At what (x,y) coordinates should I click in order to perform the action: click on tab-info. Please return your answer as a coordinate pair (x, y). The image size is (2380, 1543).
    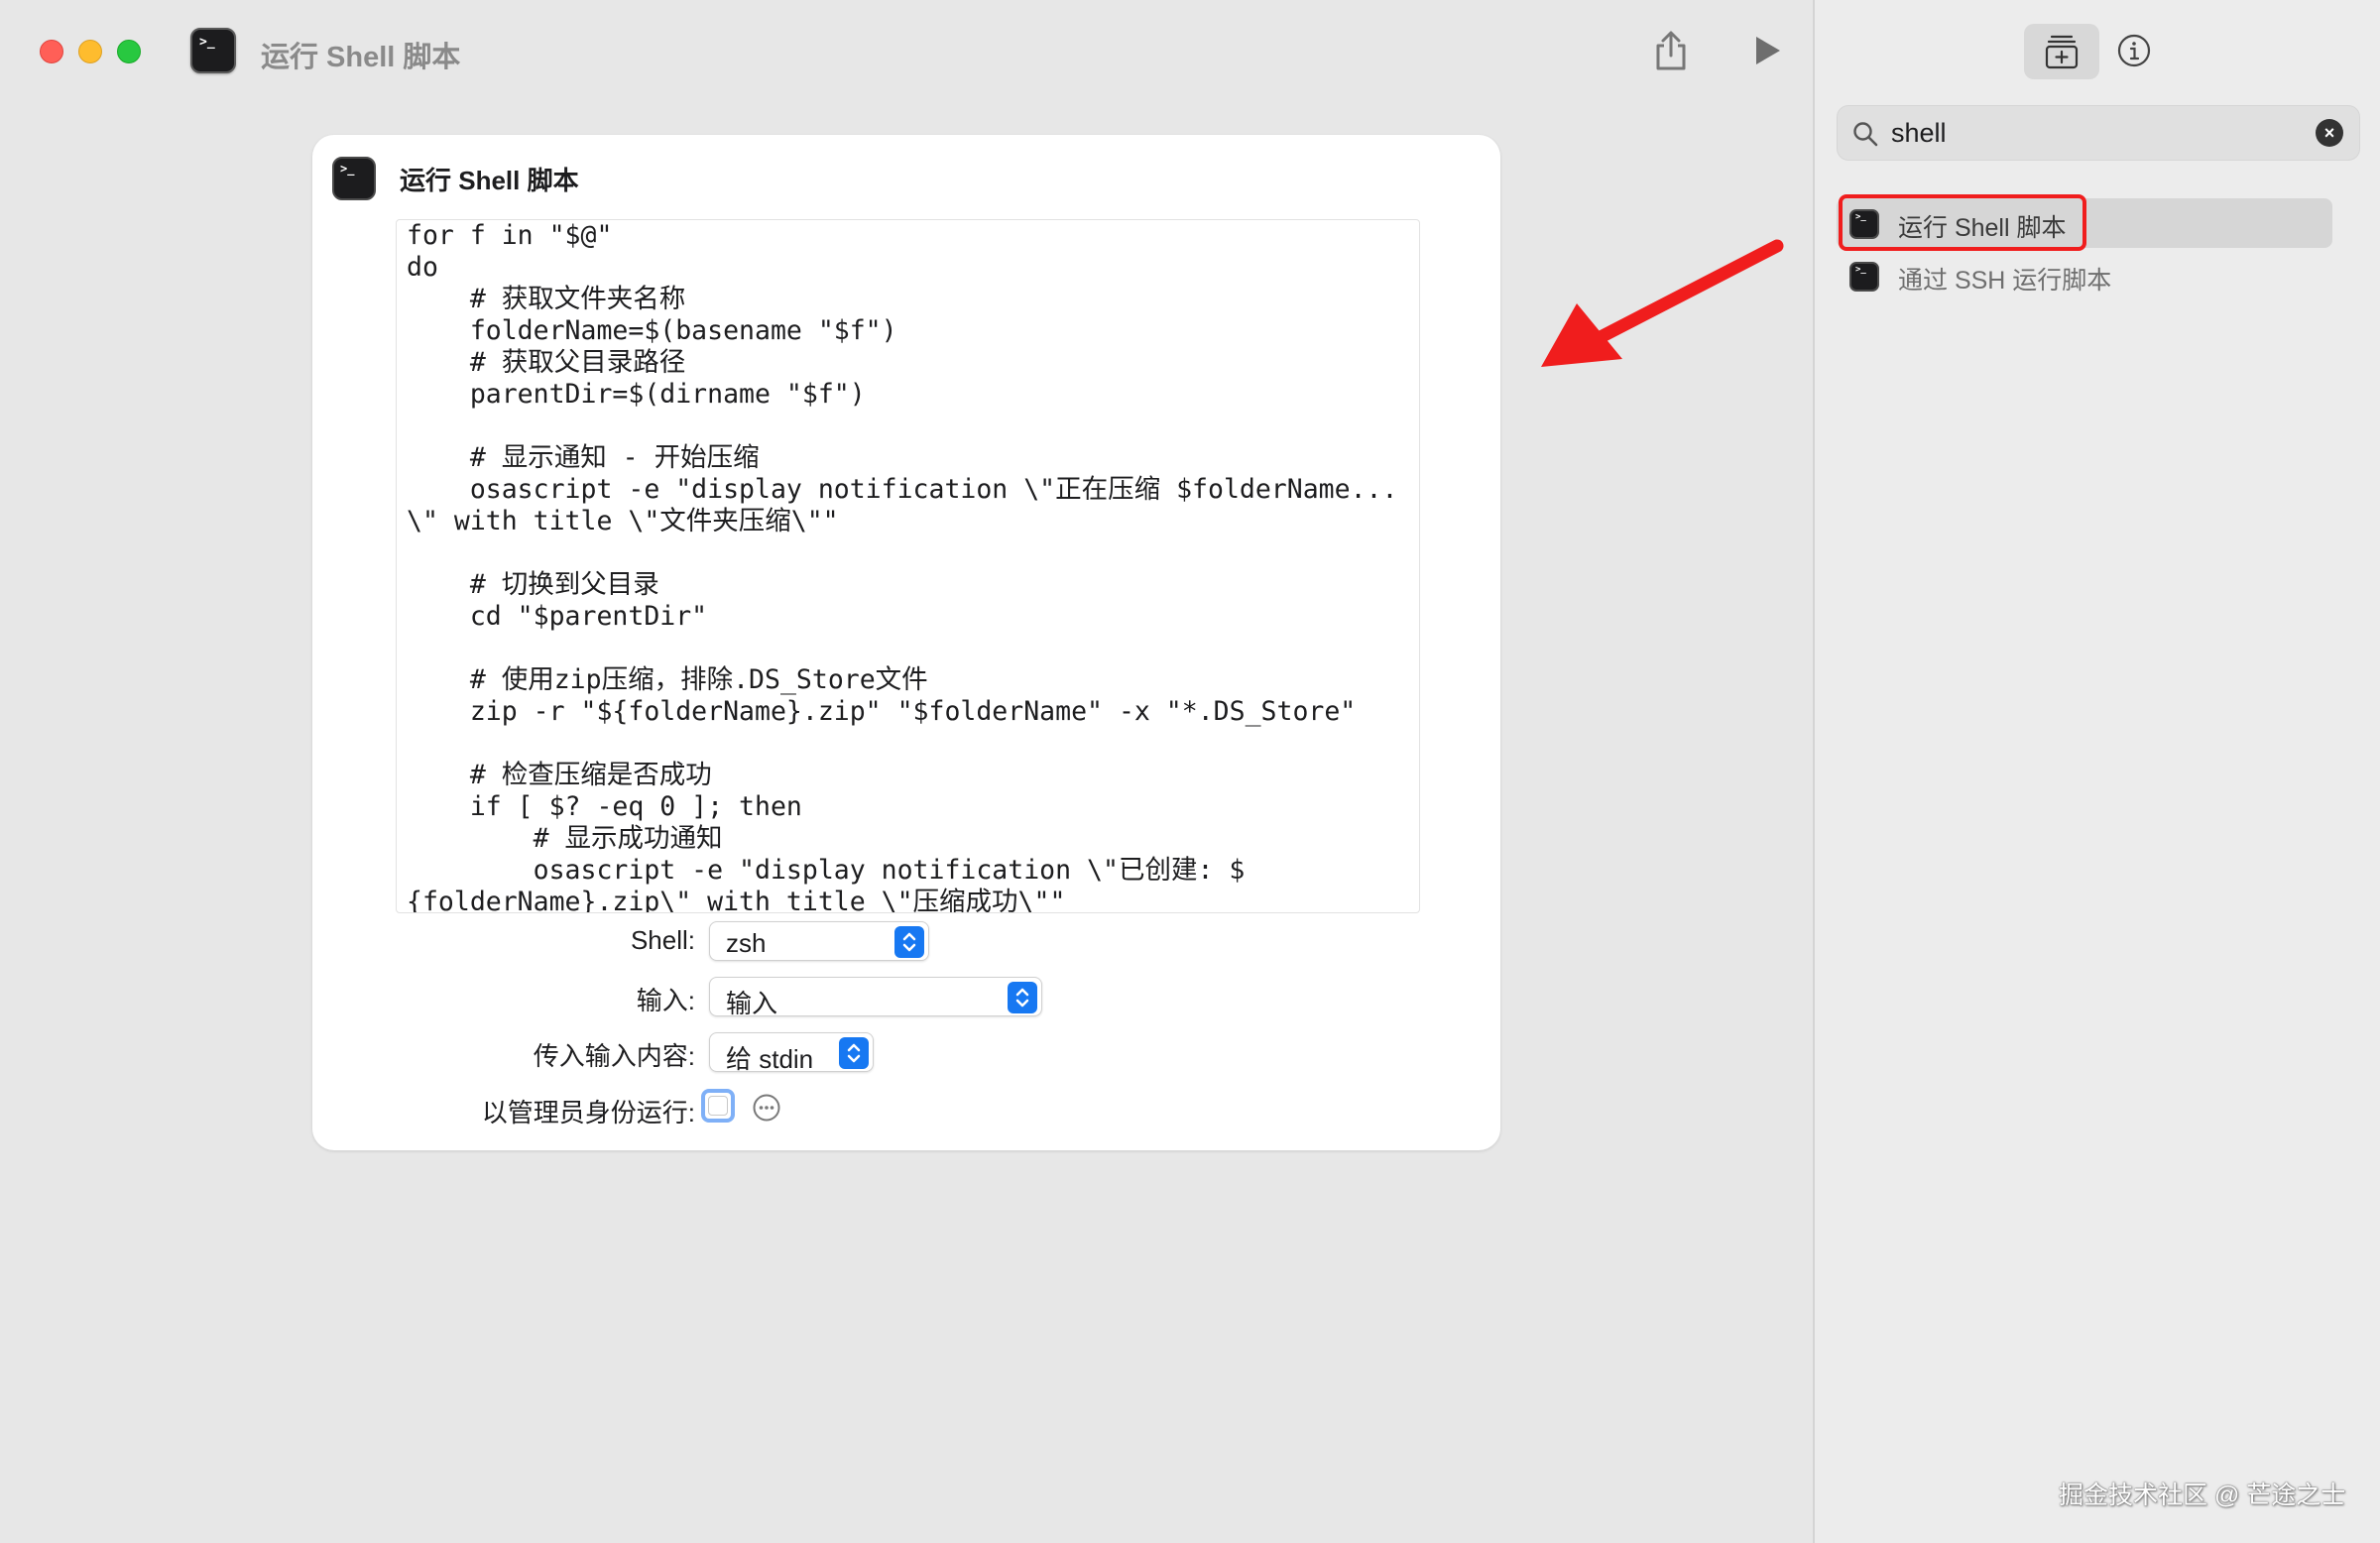
    Looking at the image, I should click on (2134, 50).